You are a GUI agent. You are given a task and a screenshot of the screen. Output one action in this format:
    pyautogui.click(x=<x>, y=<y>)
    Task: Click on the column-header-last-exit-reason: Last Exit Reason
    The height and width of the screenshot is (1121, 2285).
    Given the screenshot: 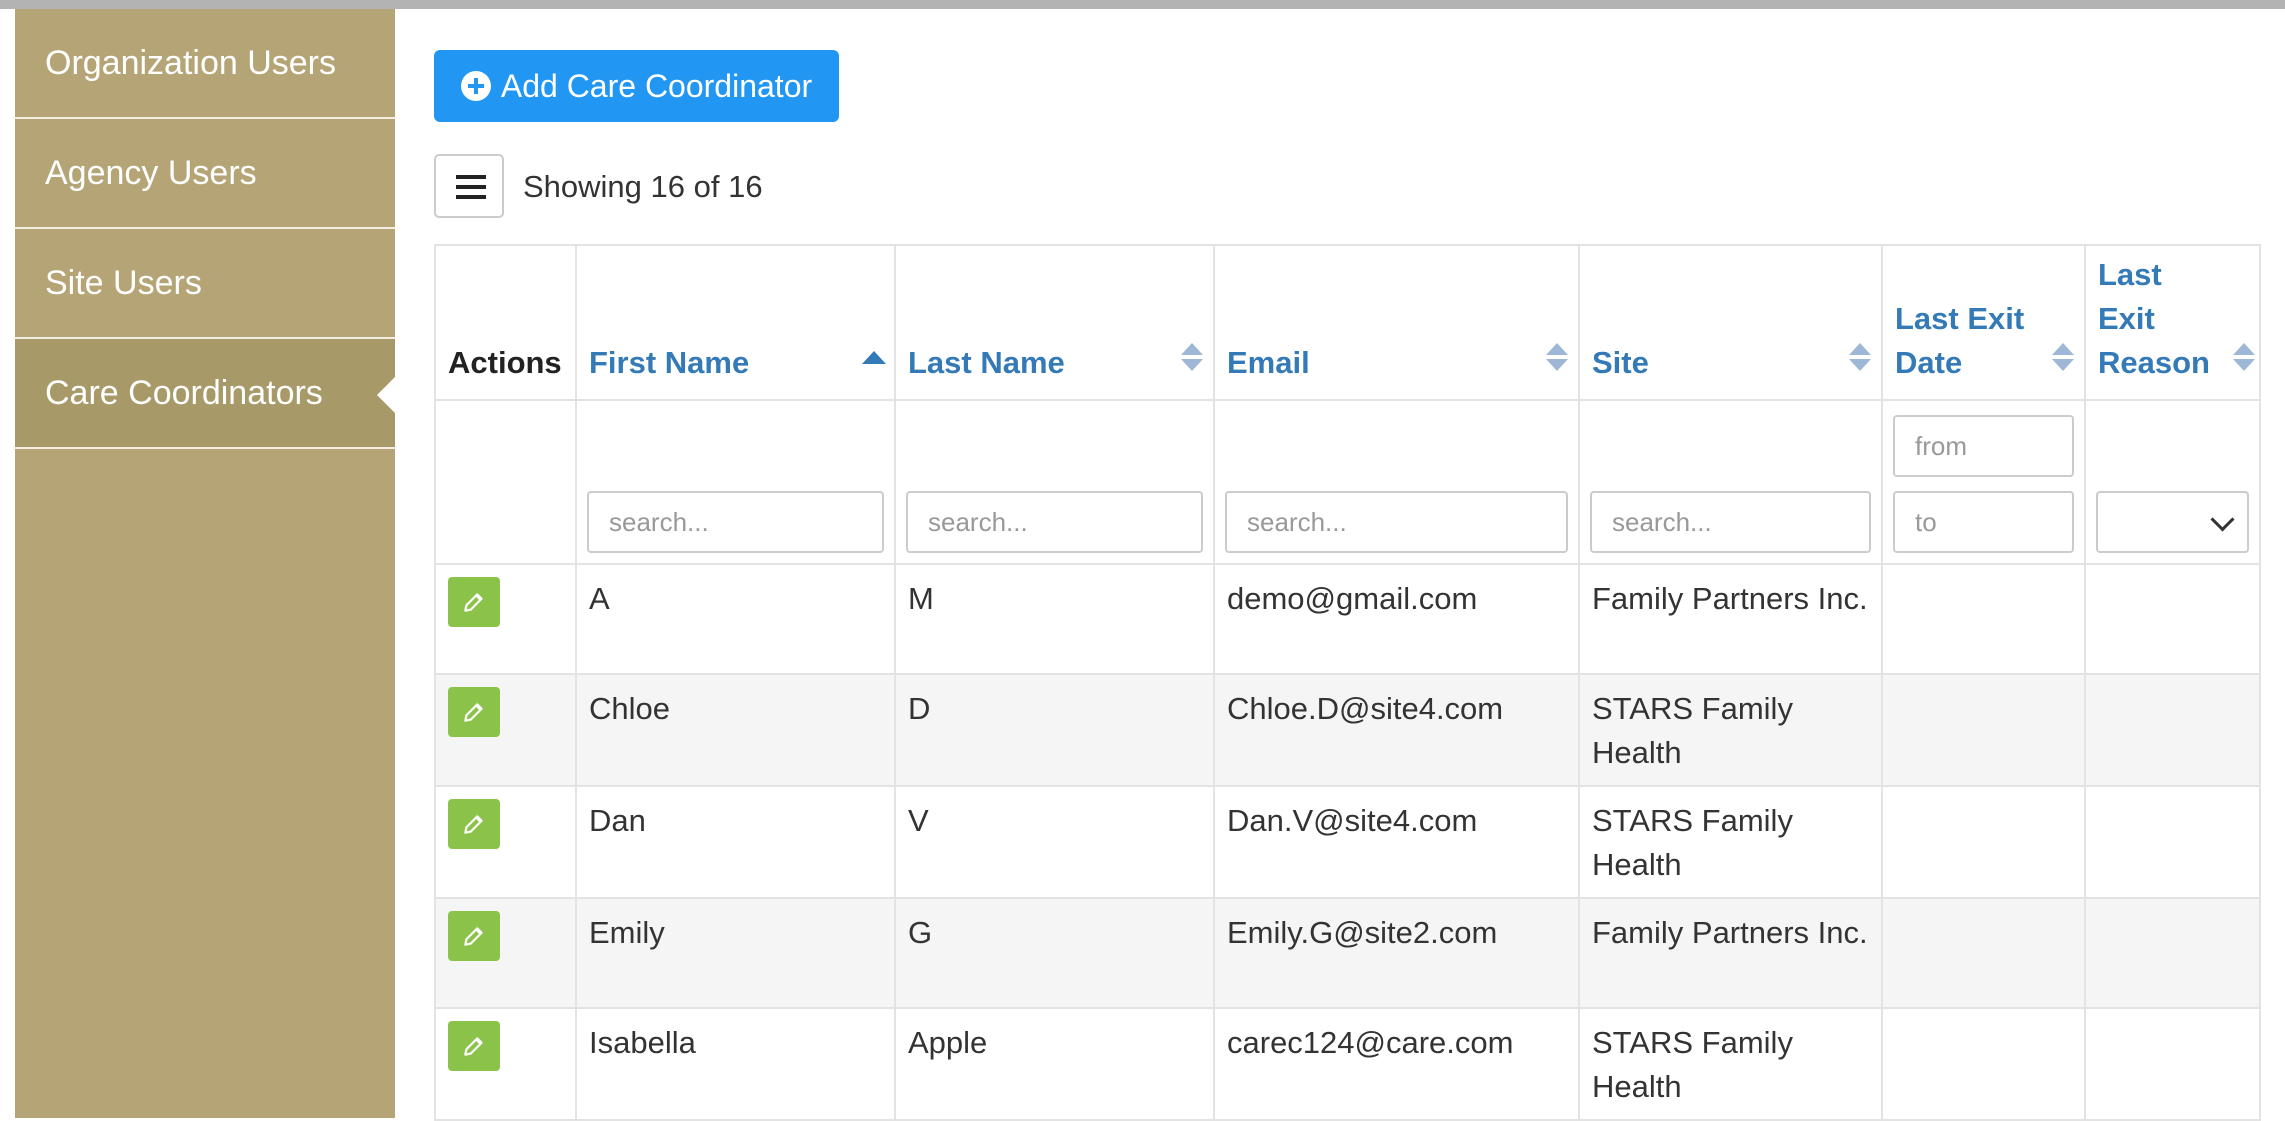 What is the action you would take?
    pyautogui.click(x=2172, y=322)
    